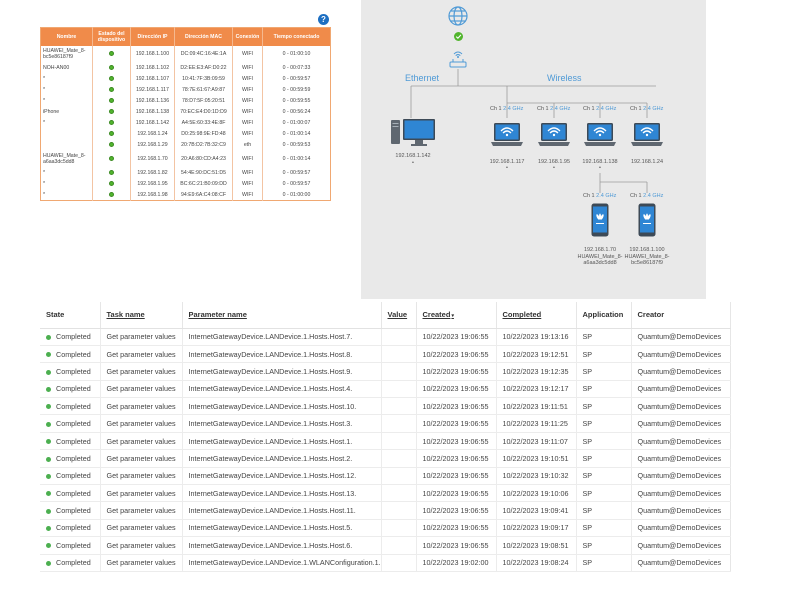 The height and width of the screenshot is (611, 800). I want to click on router-icon, so click(458, 59).